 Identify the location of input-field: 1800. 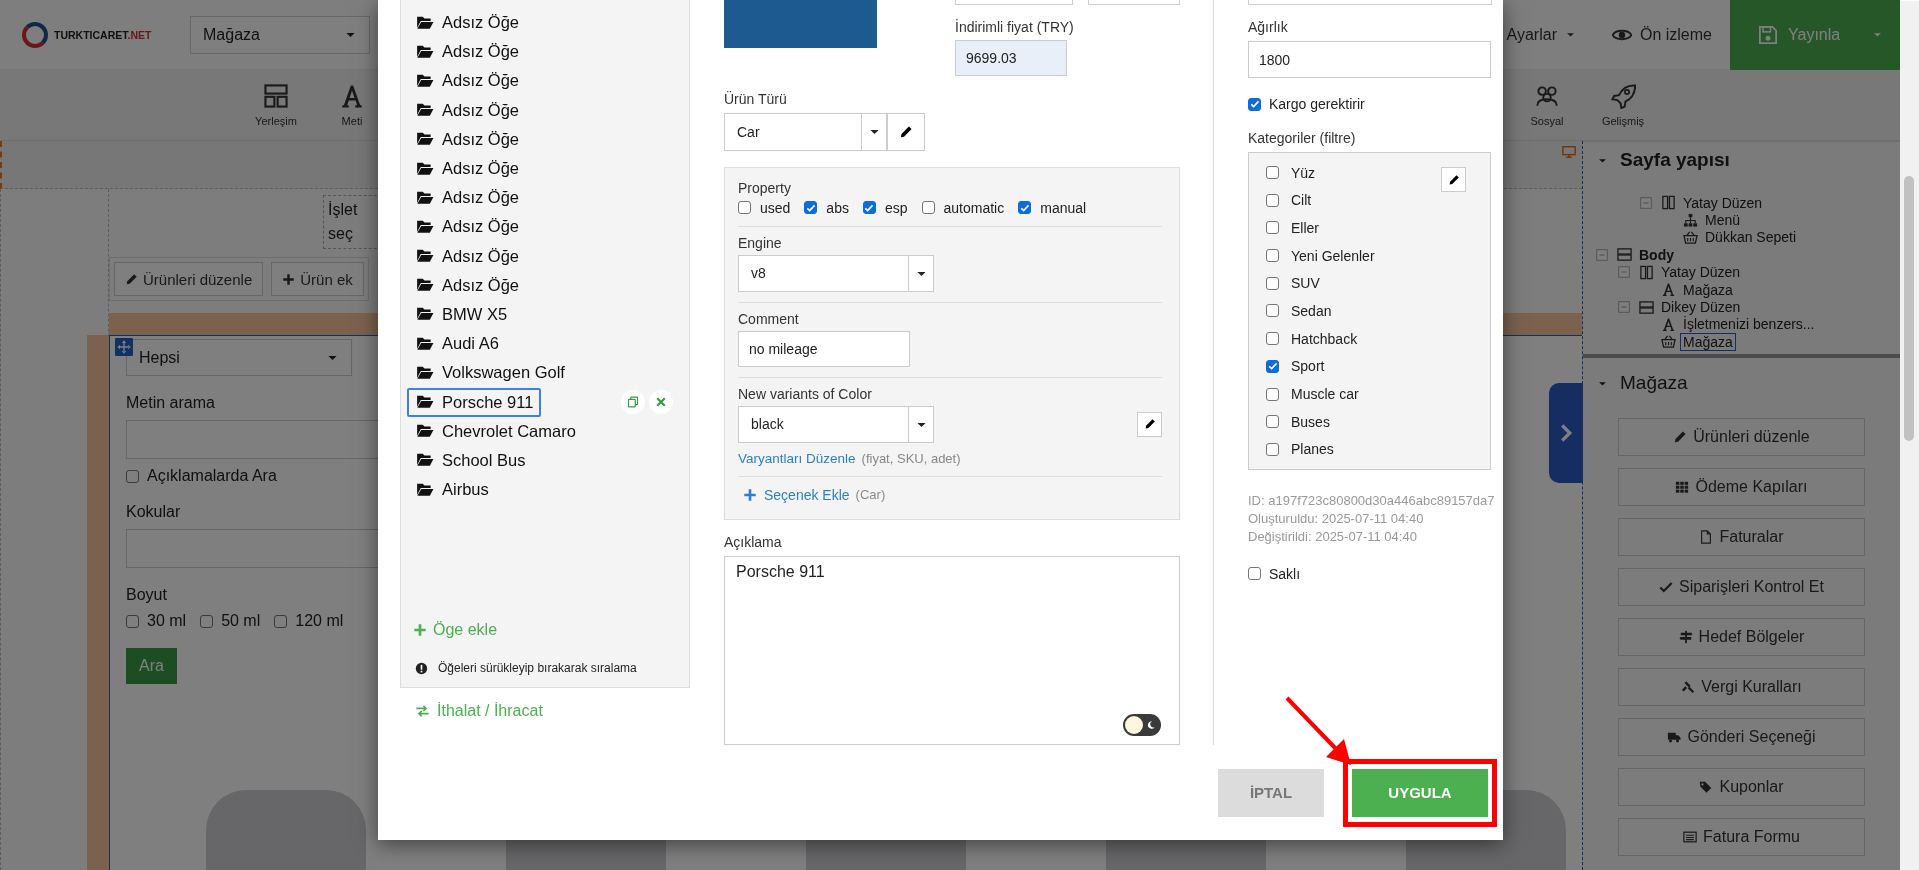
(1369, 59).